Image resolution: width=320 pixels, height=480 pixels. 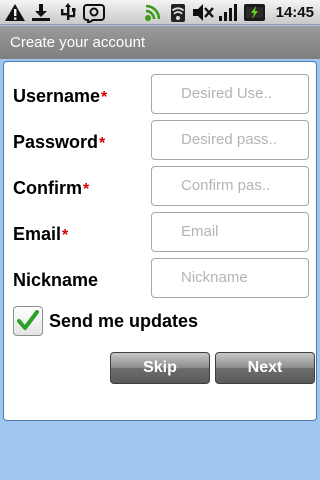 What do you see at coordinates (51, 188) in the screenshot?
I see `confirm-label: Confirm*` at bounding box center [51, 188].